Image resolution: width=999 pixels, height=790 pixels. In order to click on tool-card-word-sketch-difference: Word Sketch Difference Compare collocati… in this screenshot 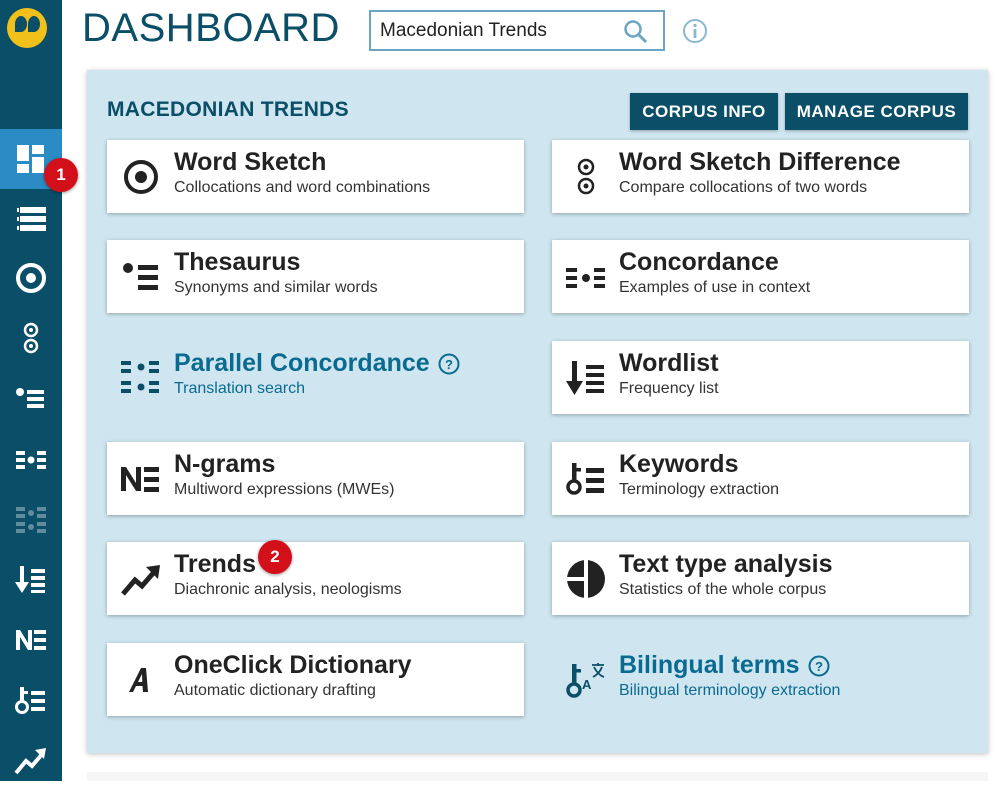, I will do `click(760, 176)`.